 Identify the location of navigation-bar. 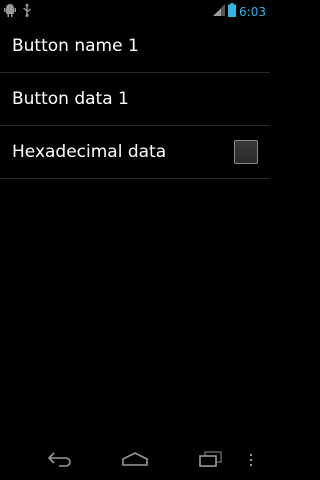
(135, 461).